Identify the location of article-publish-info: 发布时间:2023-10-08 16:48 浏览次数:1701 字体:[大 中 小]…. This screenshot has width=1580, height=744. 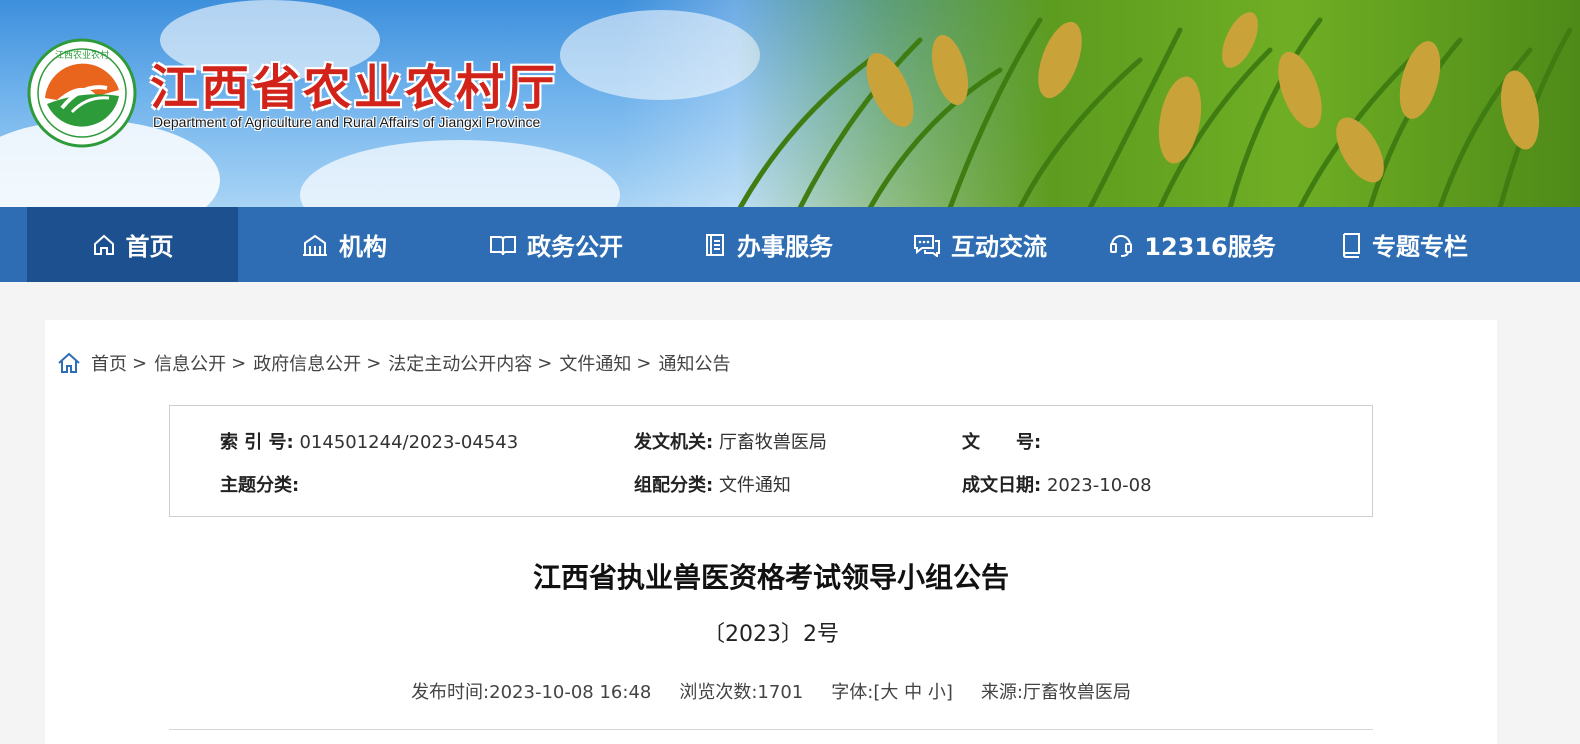
(771, 691).